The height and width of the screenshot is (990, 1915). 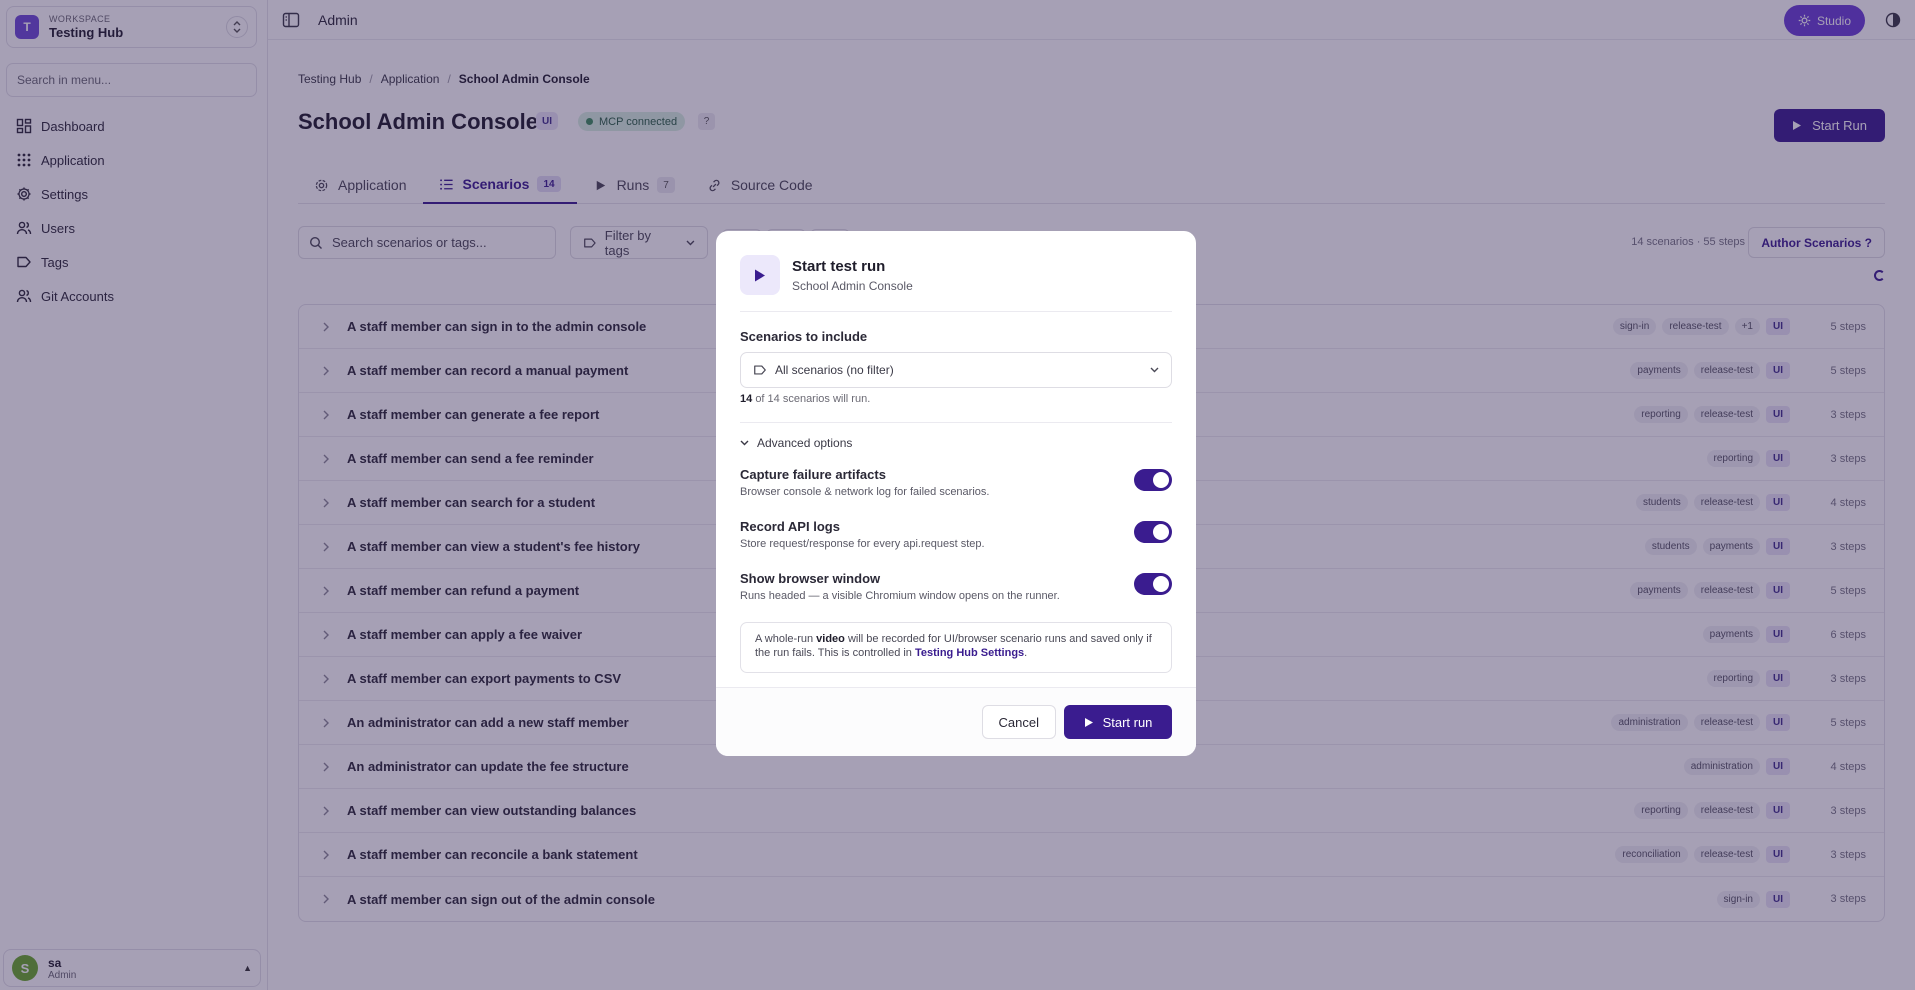 I want to click on dialog-title: Start test run, so click(x=839, y=266).